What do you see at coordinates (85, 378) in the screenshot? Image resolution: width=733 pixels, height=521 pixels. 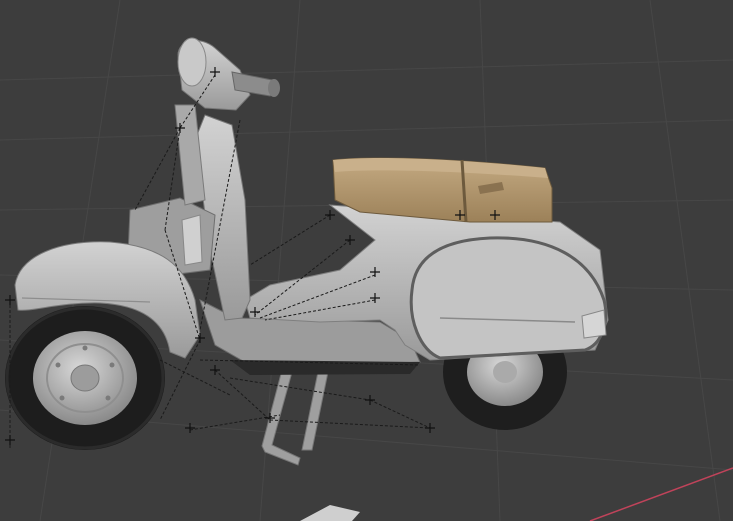 I see `front-wheel` at bounding box center [85, 378].